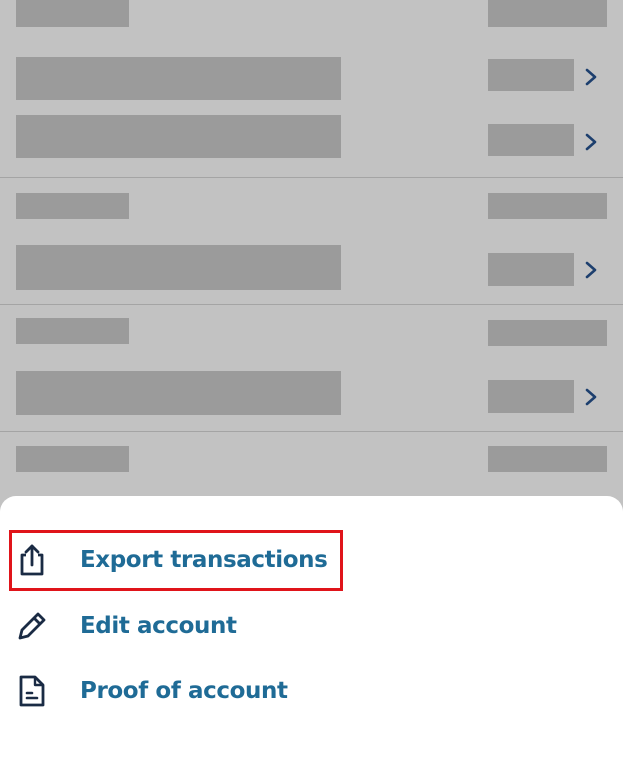 This screenshot has height=776, width=623. What do you see at coordinates (32, 691) in the screenshot?
I see `document-icon` at bounding box center [32, 691].